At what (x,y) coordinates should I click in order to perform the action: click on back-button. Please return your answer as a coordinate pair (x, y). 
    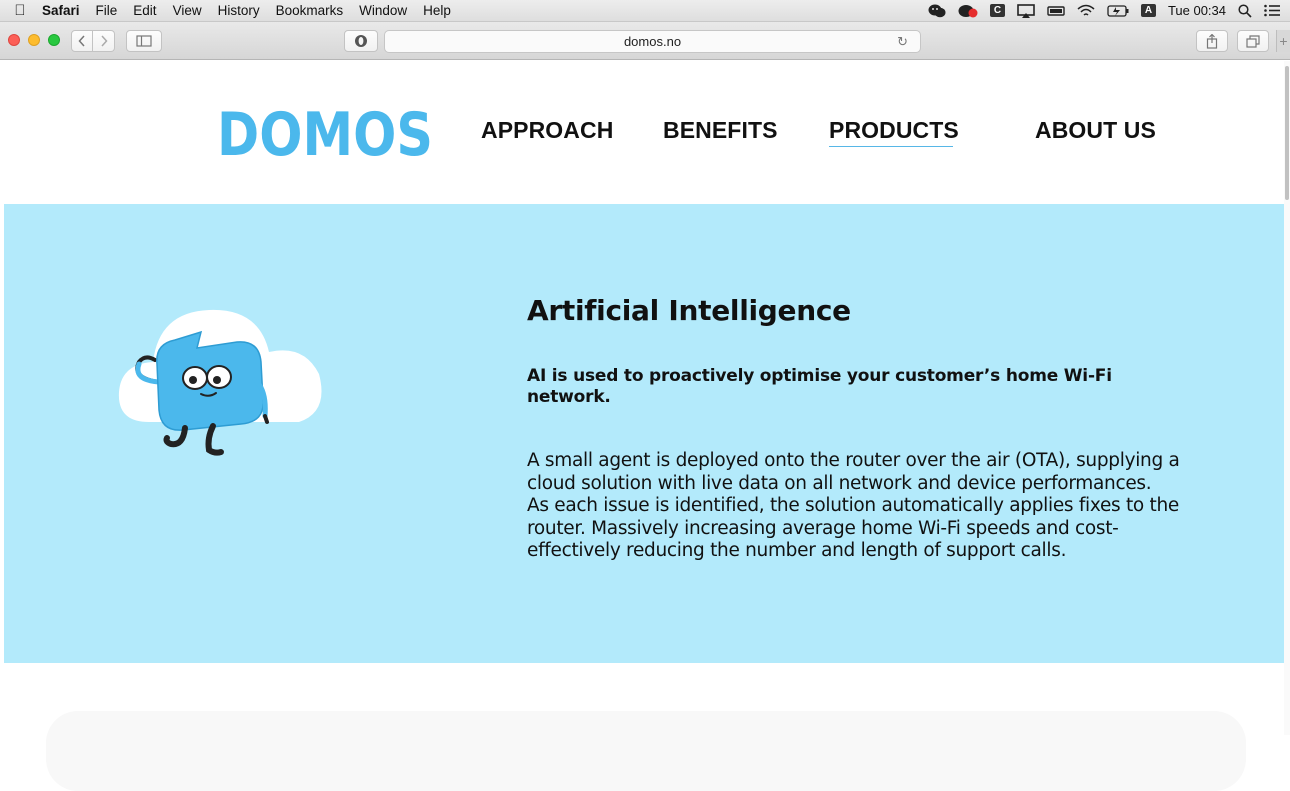
    Looking at the image, I should click on (82, 41).